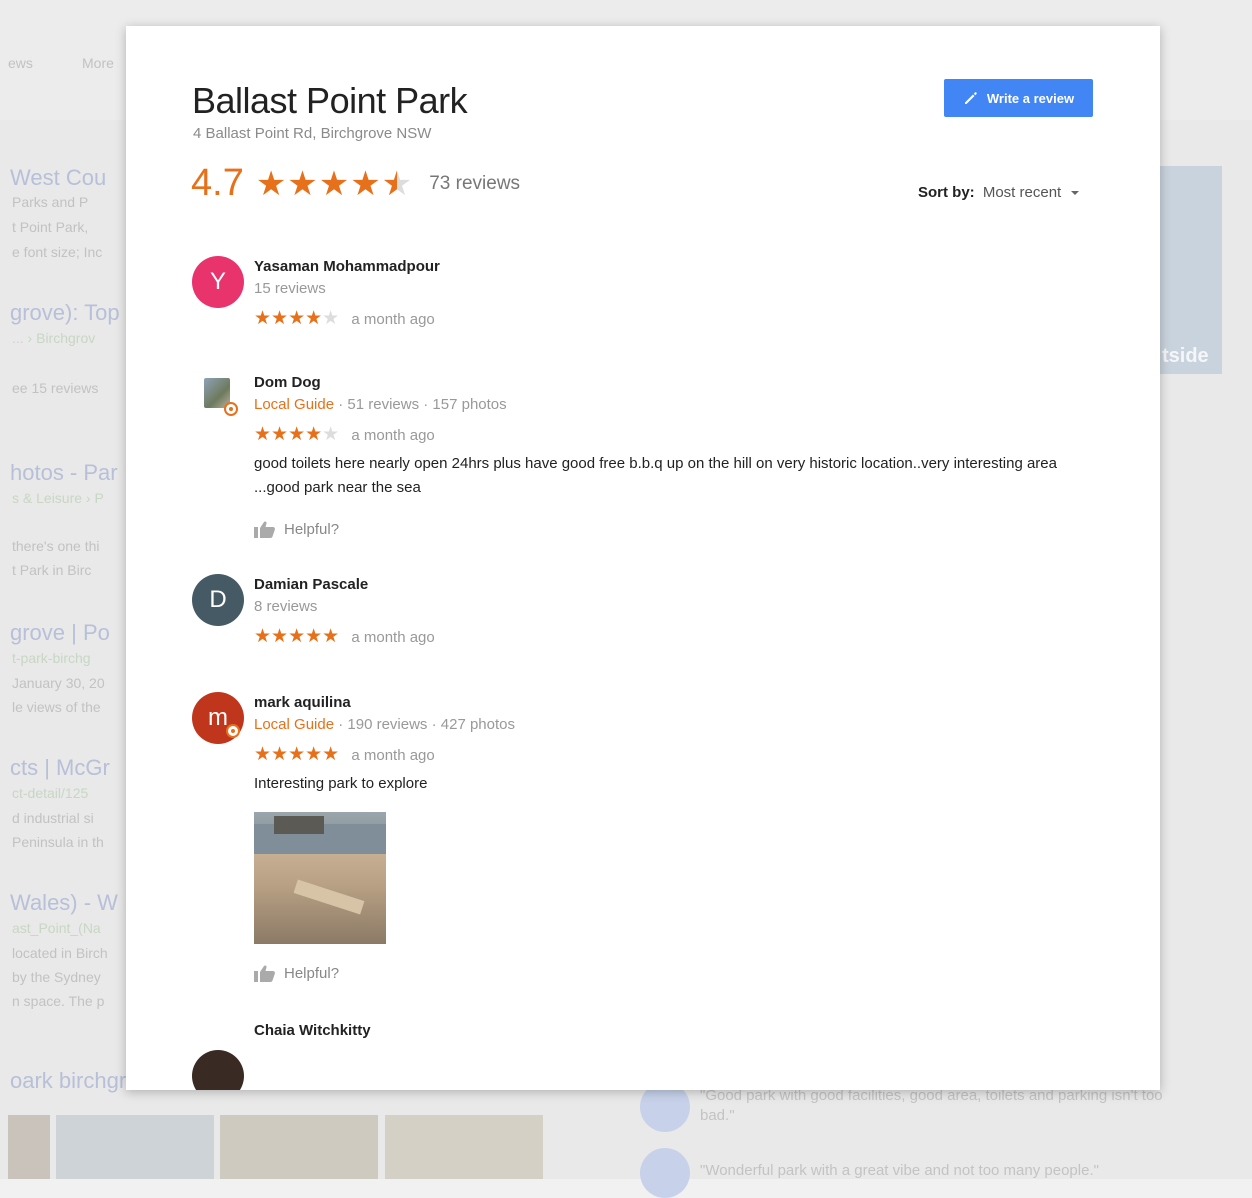 This screenshot has width=1252, height=1198. I want to click on avatar: m, so click(218, 718).